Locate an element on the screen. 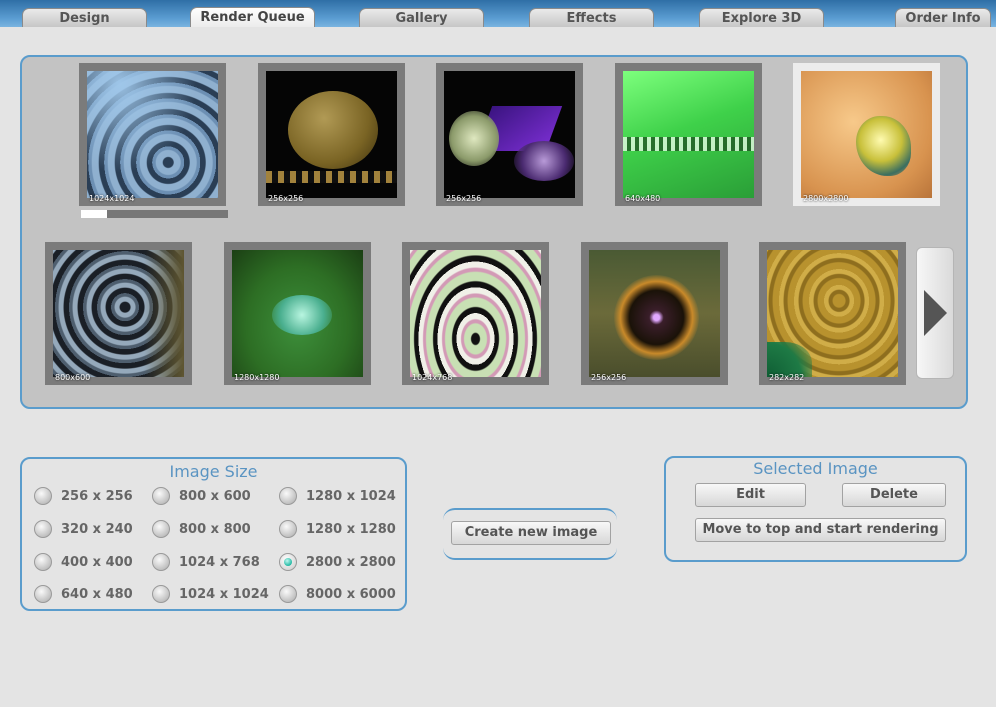 The height and width of the screenshot is (707, 996). selected-image-title: Selected Image is located at coordinates (815, 468).